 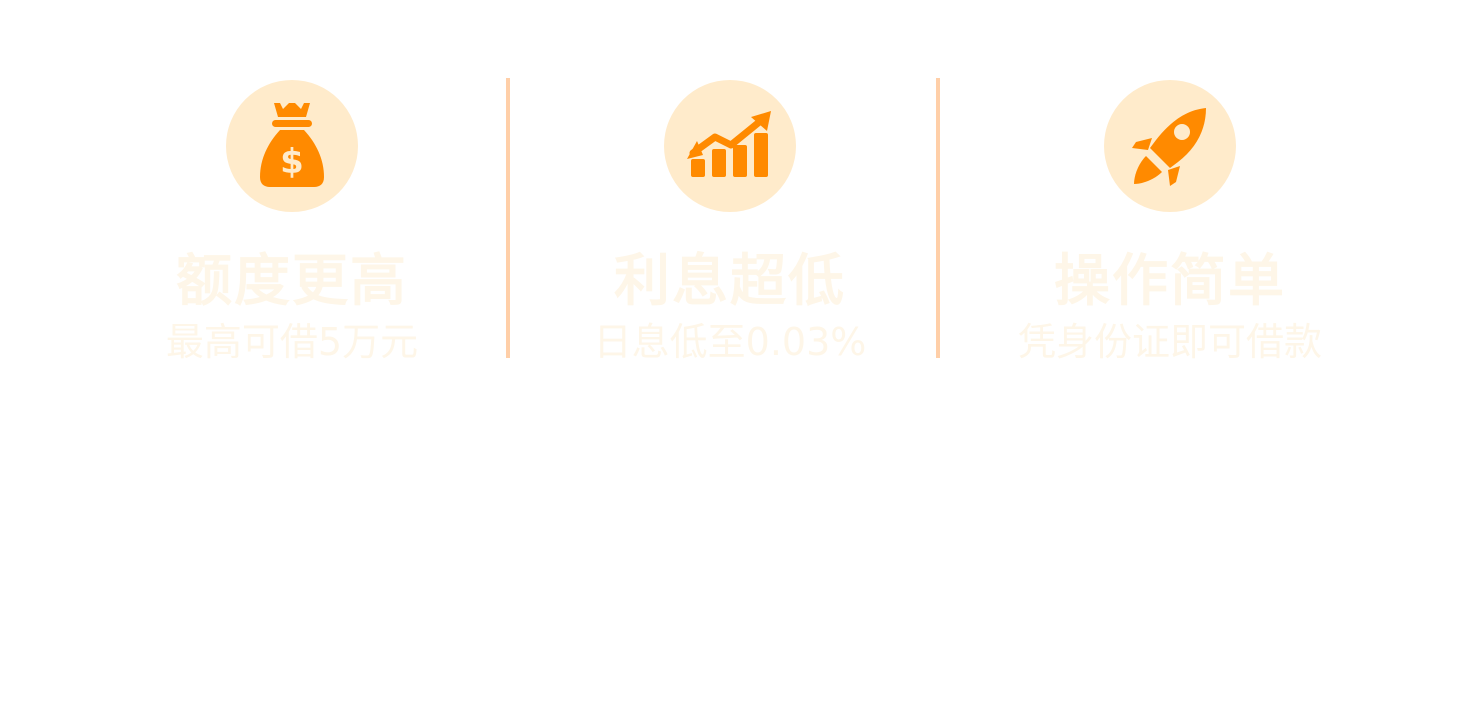 I want to click on feature-title: 利息超低, so click(x=730, y=281).